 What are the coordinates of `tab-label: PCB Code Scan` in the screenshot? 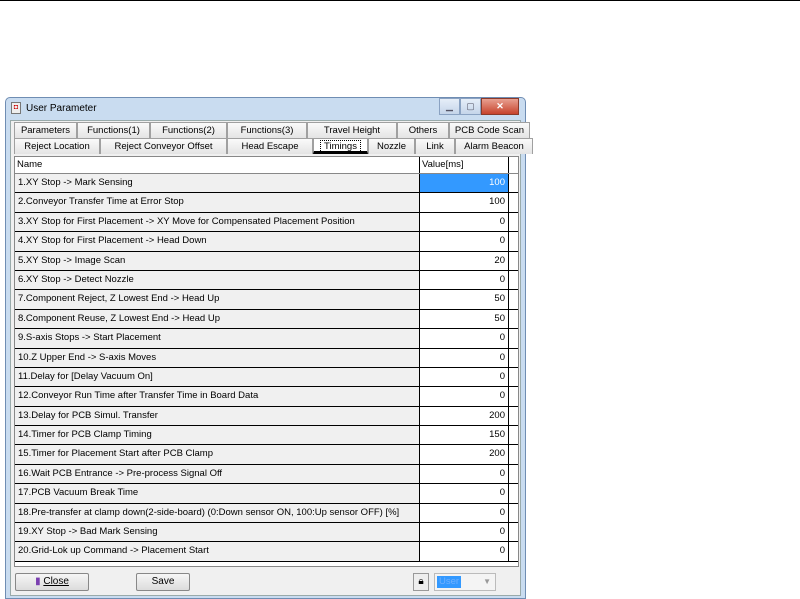 It's located at (489, 130).